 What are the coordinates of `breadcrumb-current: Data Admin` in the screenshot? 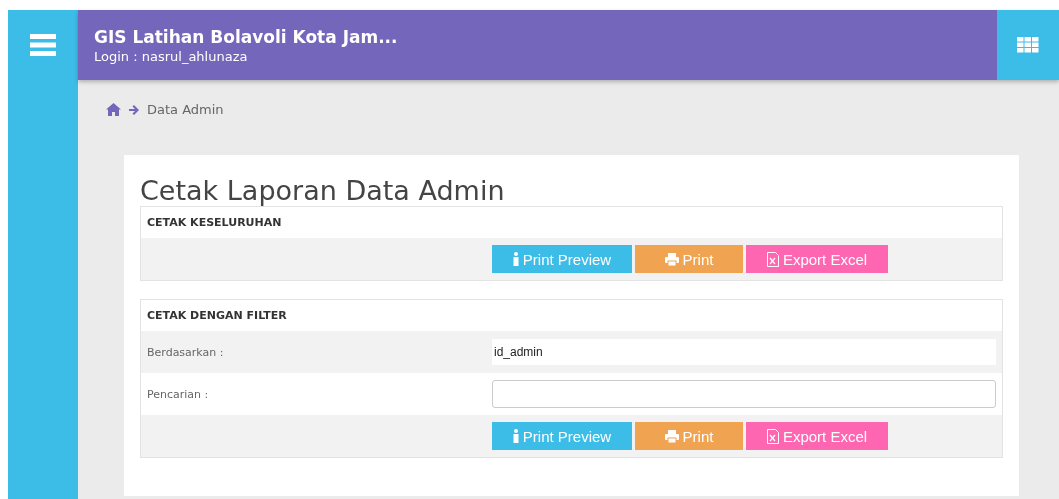 It's located at (185, 109).